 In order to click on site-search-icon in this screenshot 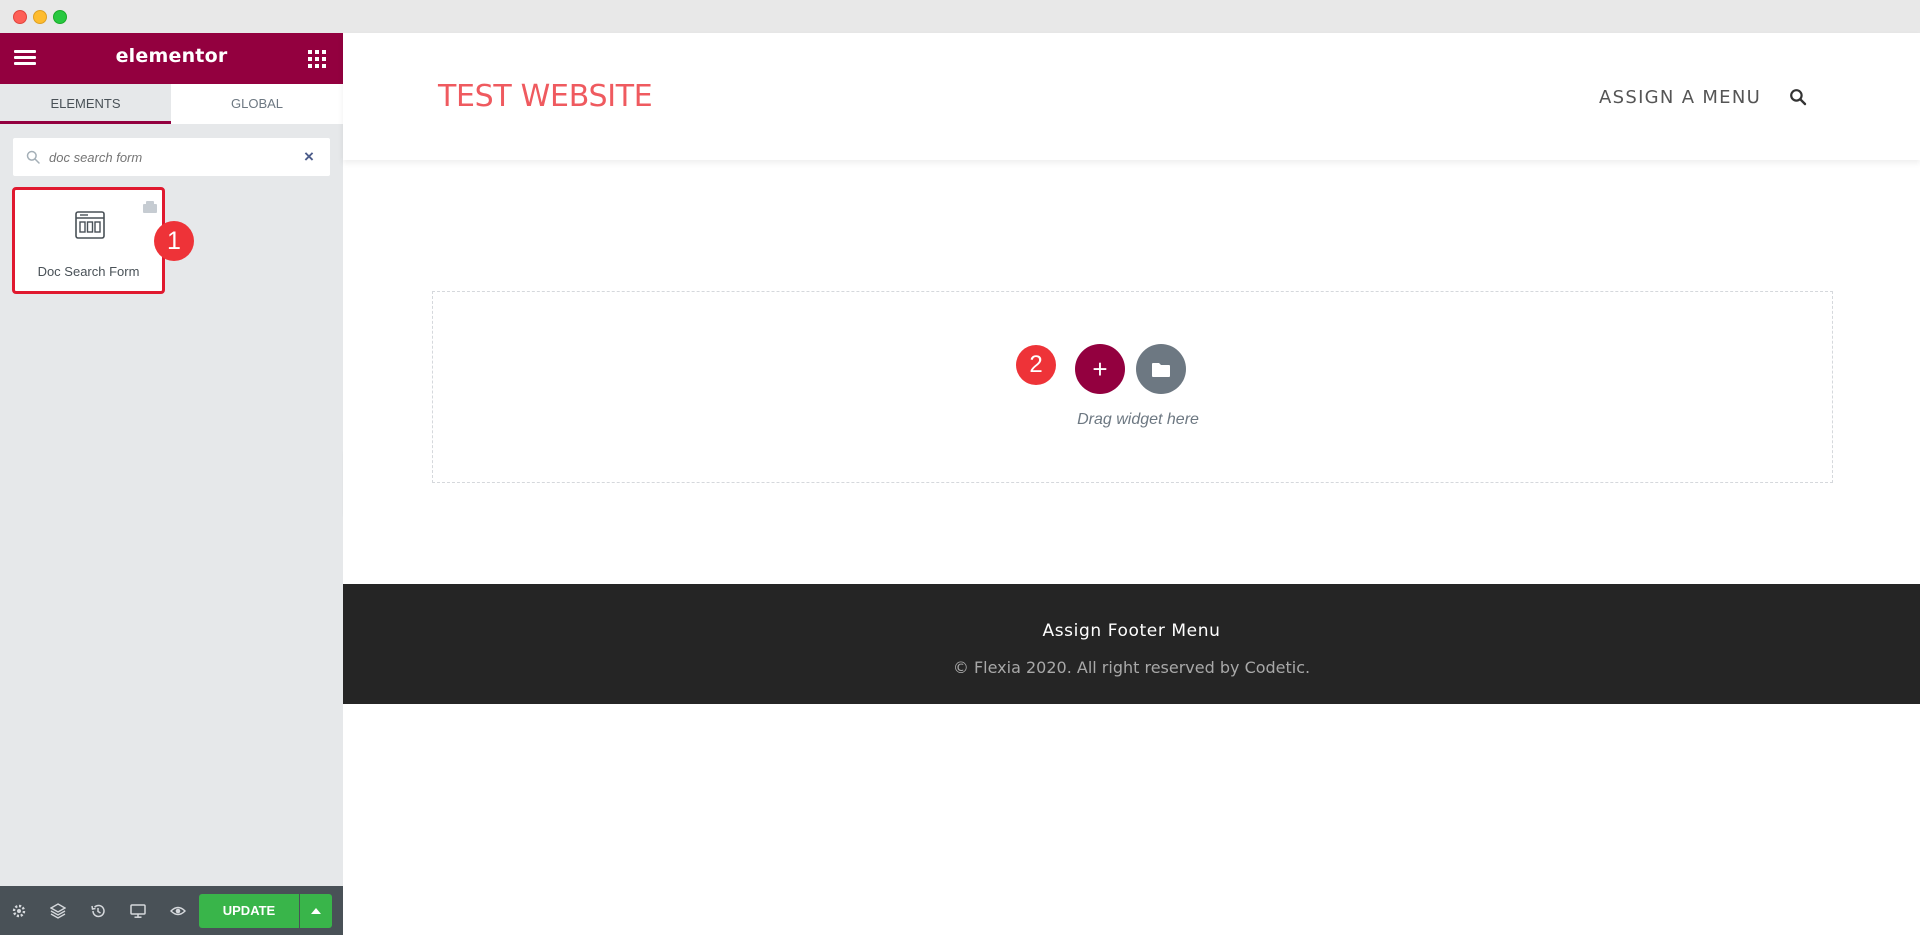, I will do `click(1798, 97)`.